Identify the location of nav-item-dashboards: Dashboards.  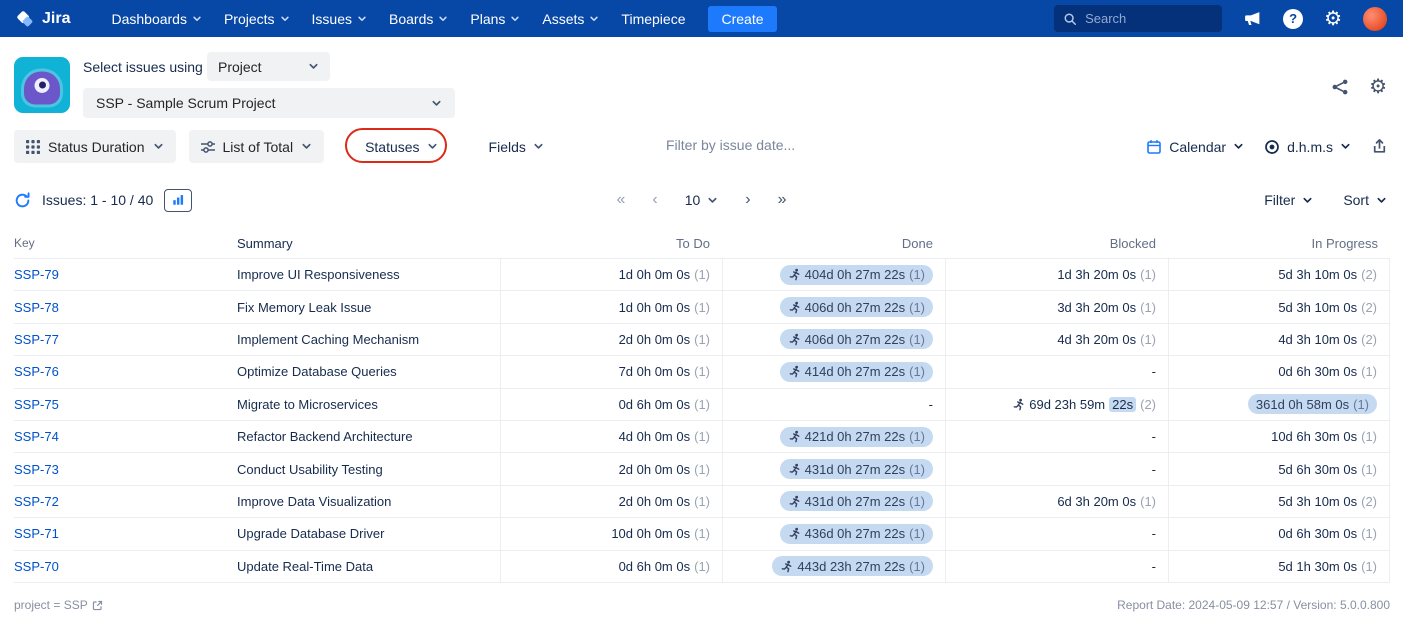
(156, 18).